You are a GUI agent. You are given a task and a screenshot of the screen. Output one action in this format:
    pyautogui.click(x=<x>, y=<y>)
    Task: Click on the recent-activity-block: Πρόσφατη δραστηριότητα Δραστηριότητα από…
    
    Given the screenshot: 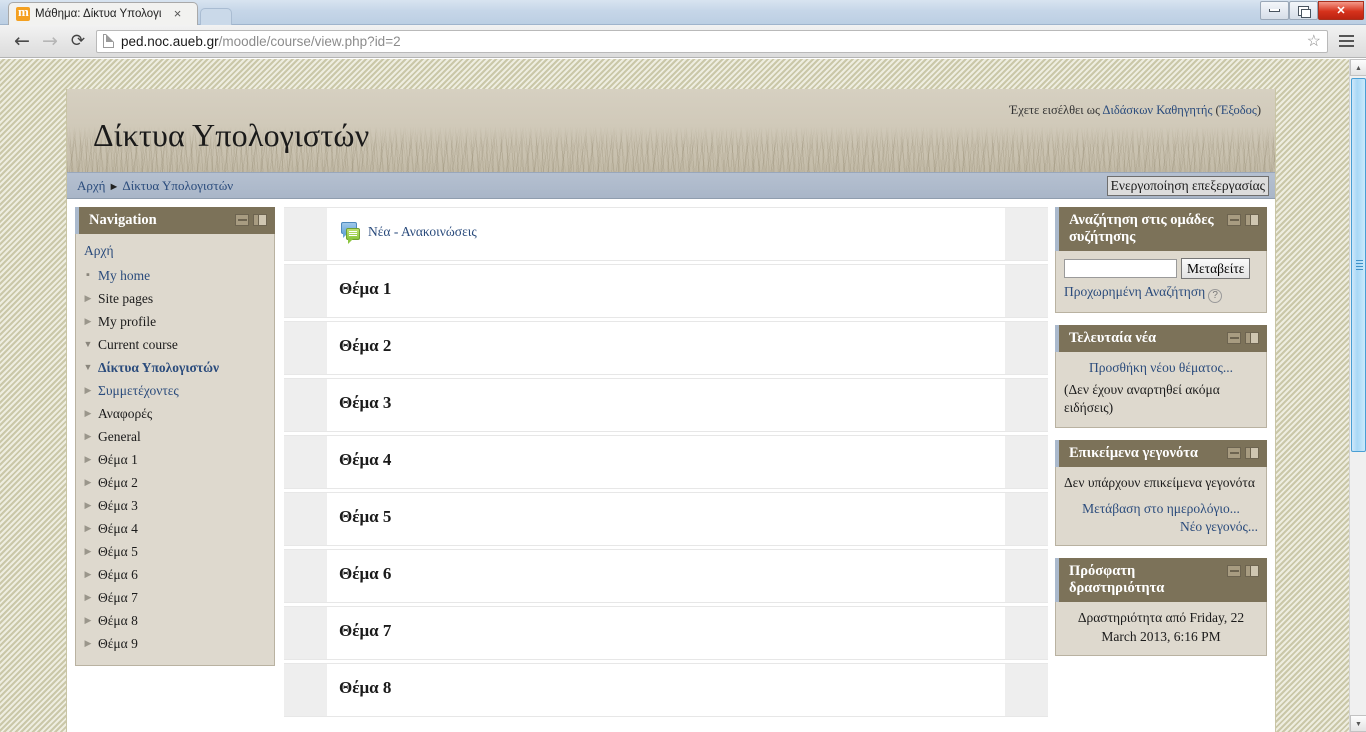 What is the action you would take?
    pyautogui.click(x=1161, y=607)
    